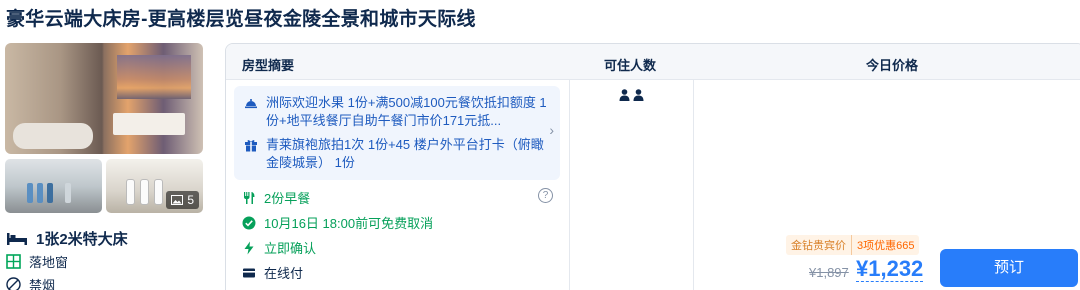 Image resolution: width=1080 pixels, height=290 pixels. I want to click on current-price: ¥1,232, so click(890, 269).